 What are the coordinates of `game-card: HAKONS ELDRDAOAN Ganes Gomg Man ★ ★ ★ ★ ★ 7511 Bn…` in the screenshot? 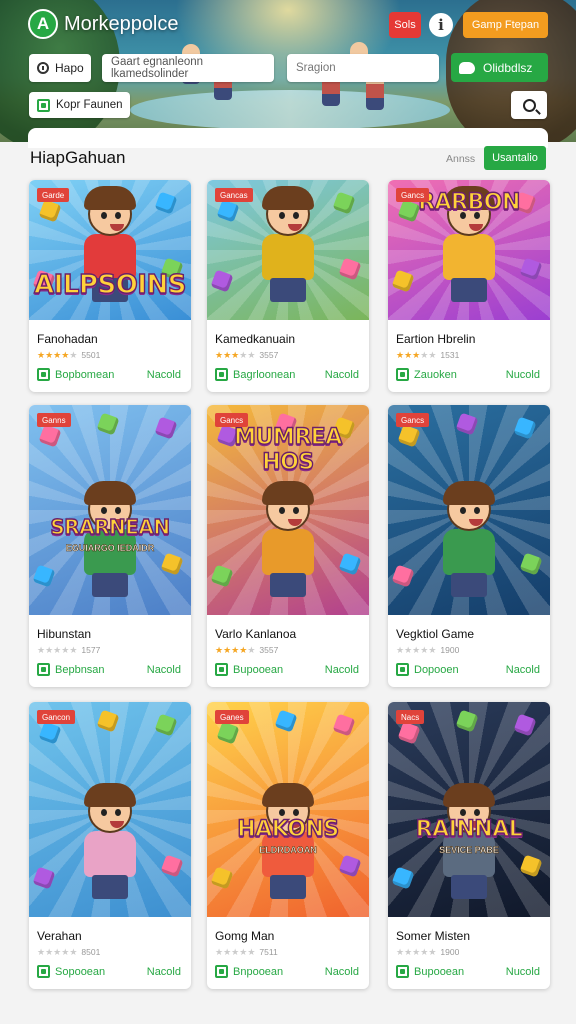 It's located at (288, 845).